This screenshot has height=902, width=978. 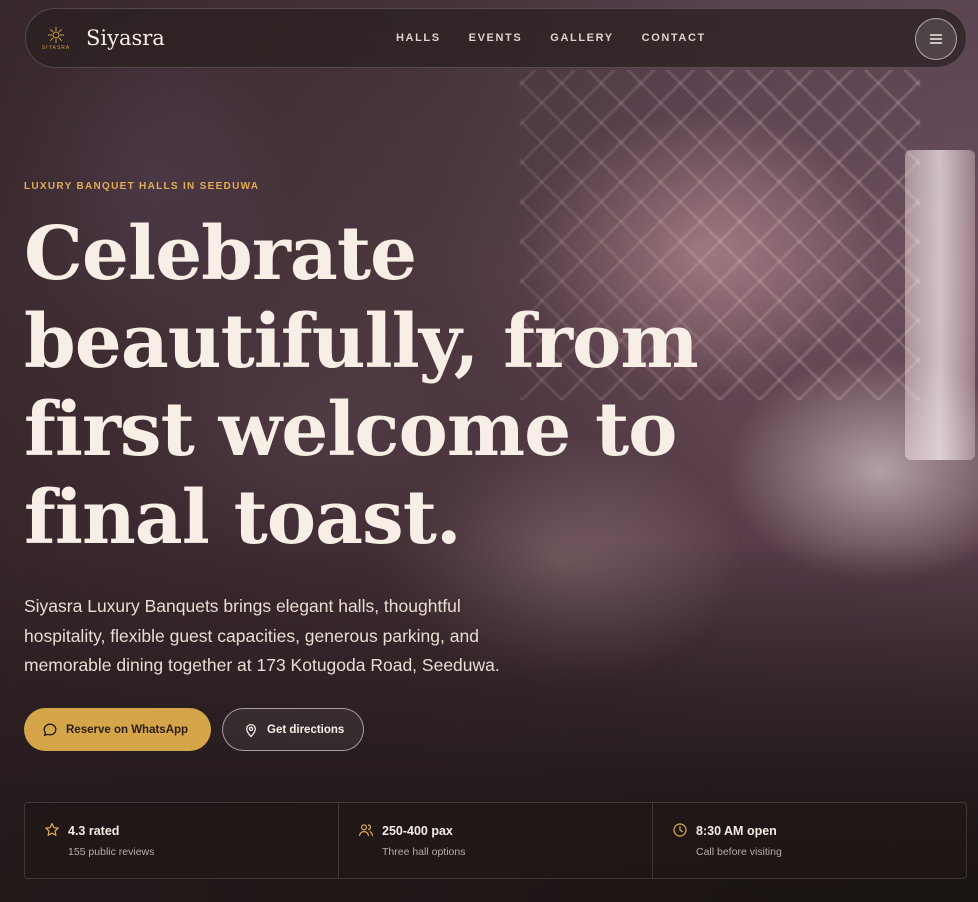 I want to click on star-icon, so click(x=52, y=830).